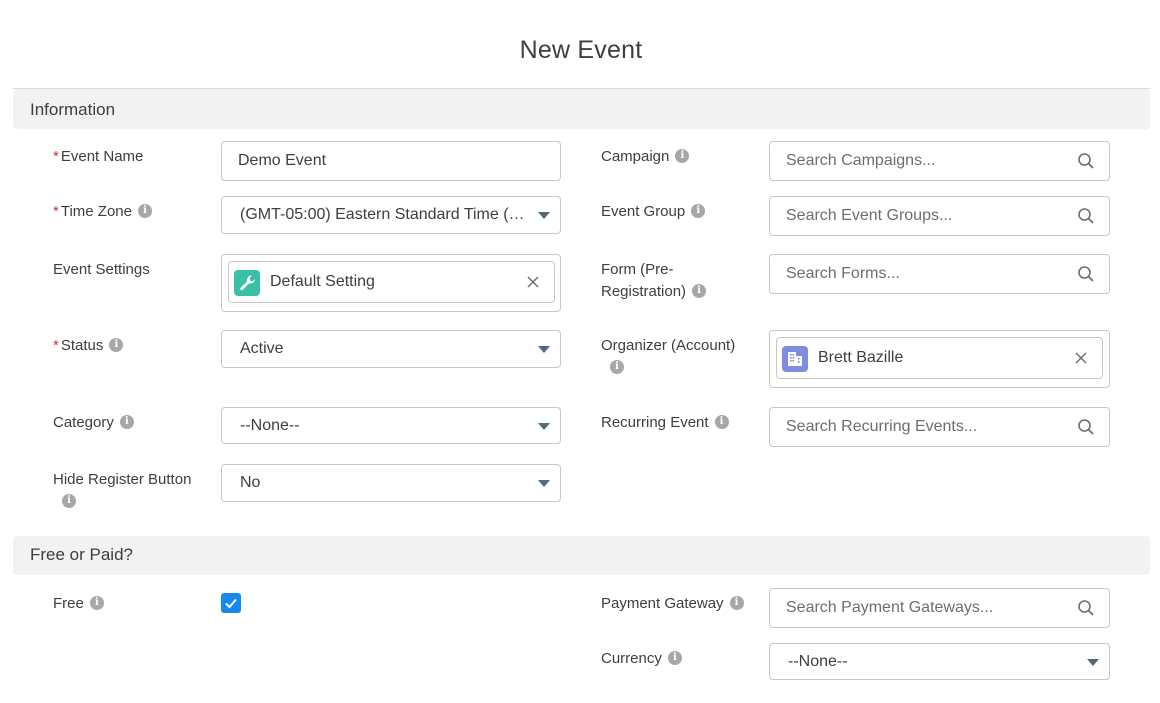  I want to click on organizer-label: Organizer (Account) i, so click(668, 356).